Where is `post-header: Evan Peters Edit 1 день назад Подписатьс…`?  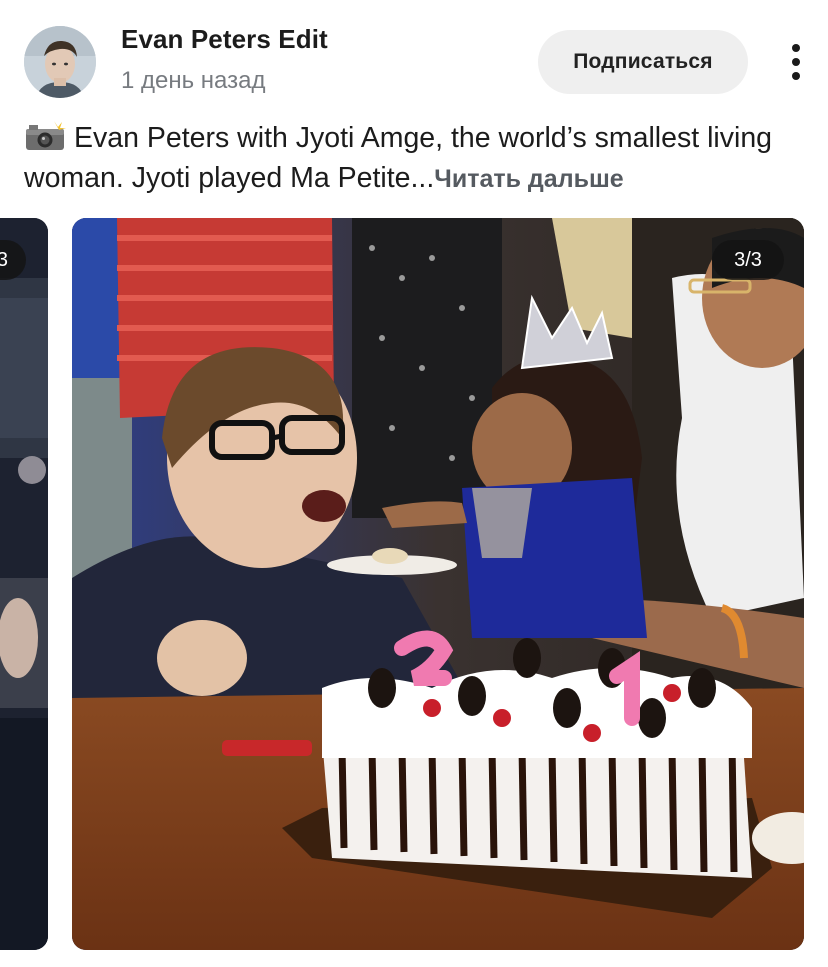
post-header: Evan Peters Edit 1 день назад Подписатьс… is located at coordinates (414, 57).